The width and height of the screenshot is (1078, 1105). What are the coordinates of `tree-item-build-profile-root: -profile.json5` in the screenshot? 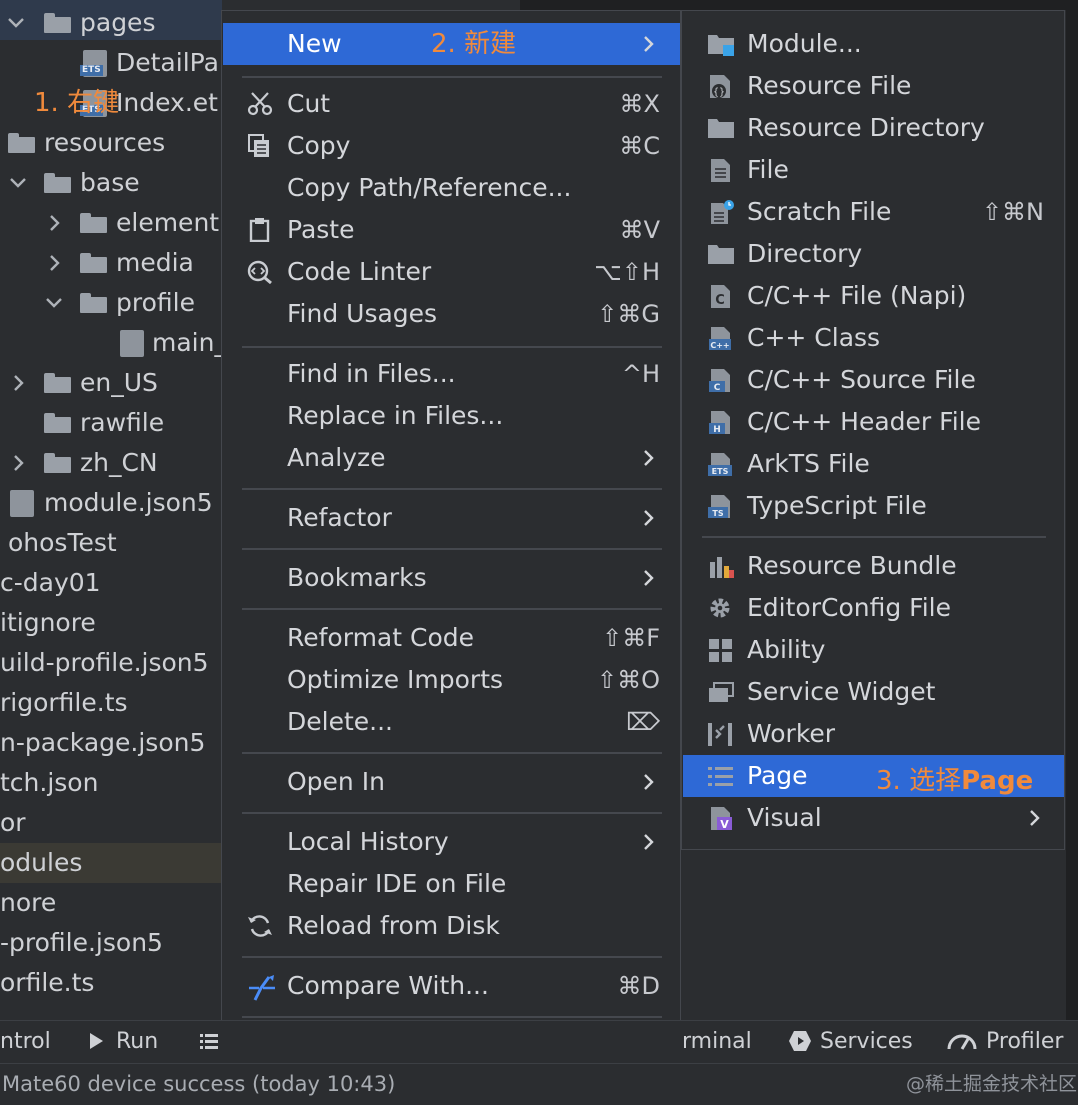 It's located at (81, 943).